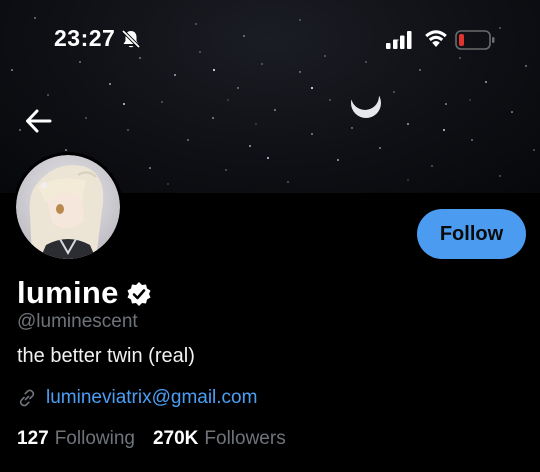 The width and height of the screenshot is (540, 472). What do you see at coordinates (33, 438) in the screenshot?
I see `following-count: 127` at bounding box center [33, 438].